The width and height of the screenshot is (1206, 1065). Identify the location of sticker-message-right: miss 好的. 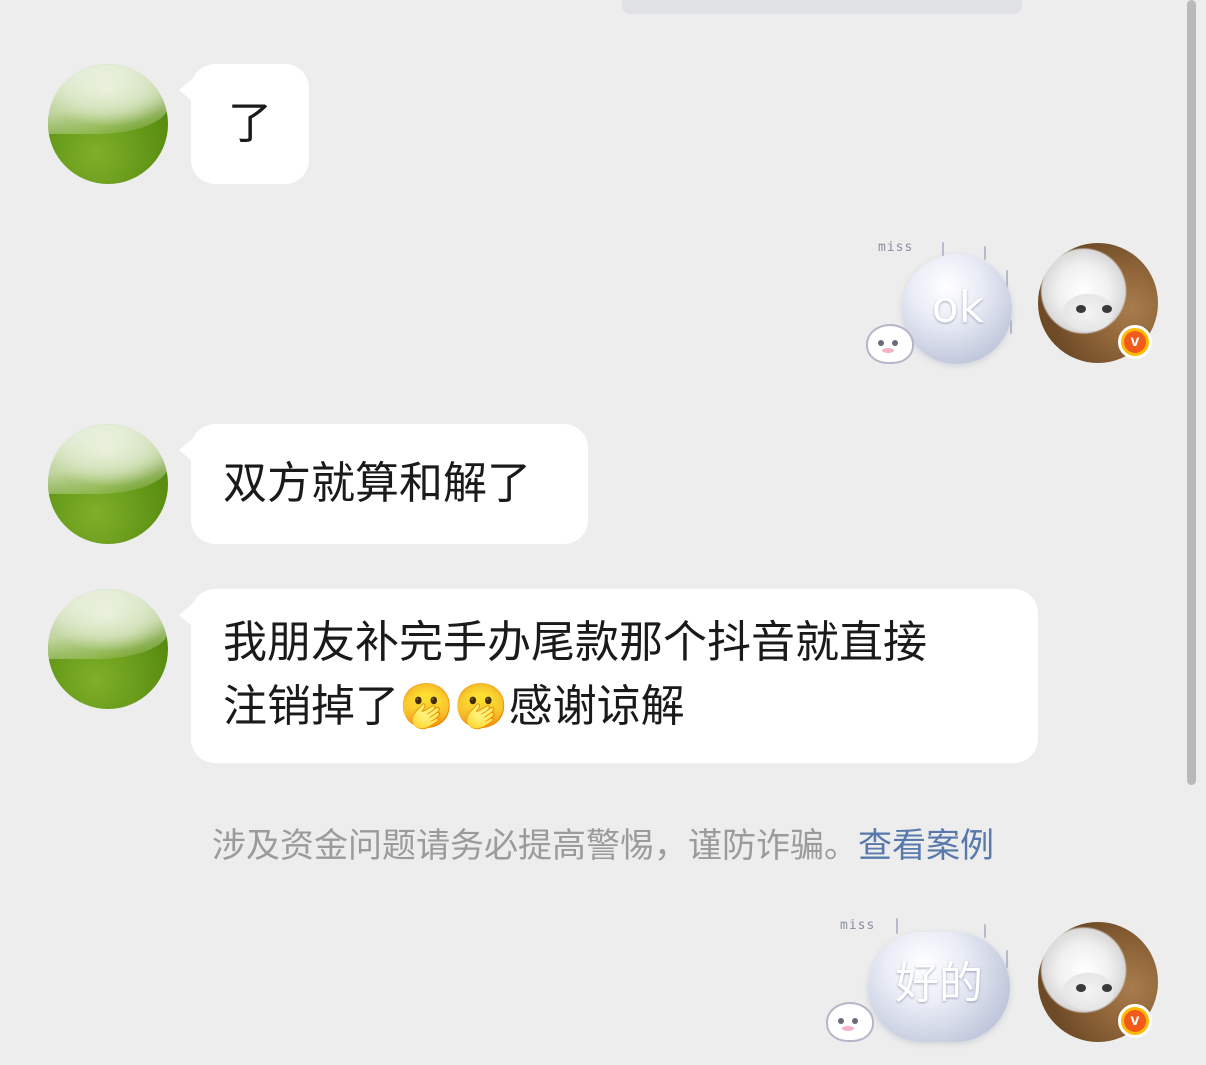
(920, 989).